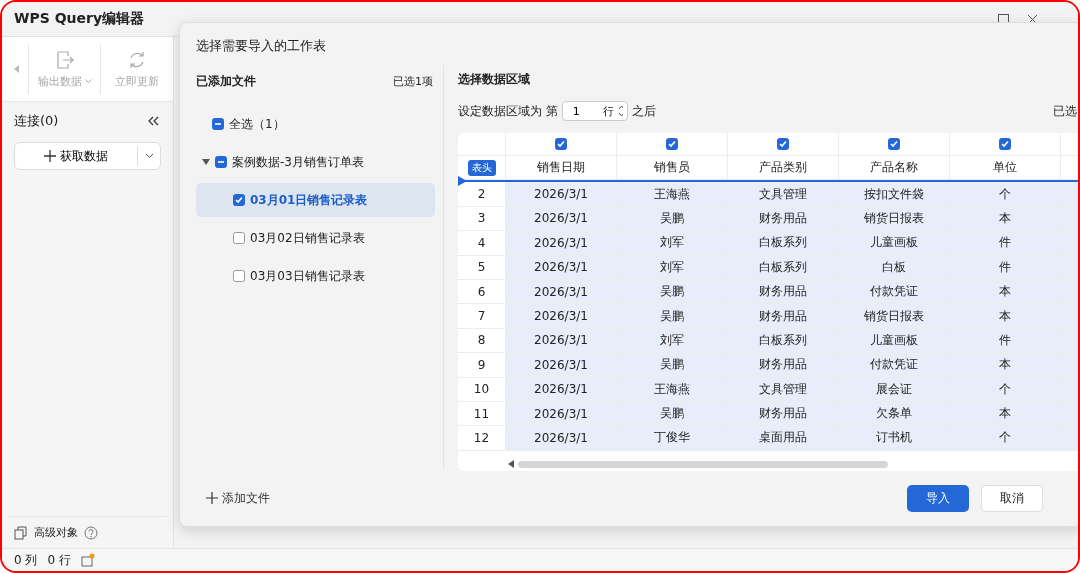  What do you see at coordinates (783, 438) in the screenshot?
I see `table-cell: 桌面用品` at bounding box center [783, 438].